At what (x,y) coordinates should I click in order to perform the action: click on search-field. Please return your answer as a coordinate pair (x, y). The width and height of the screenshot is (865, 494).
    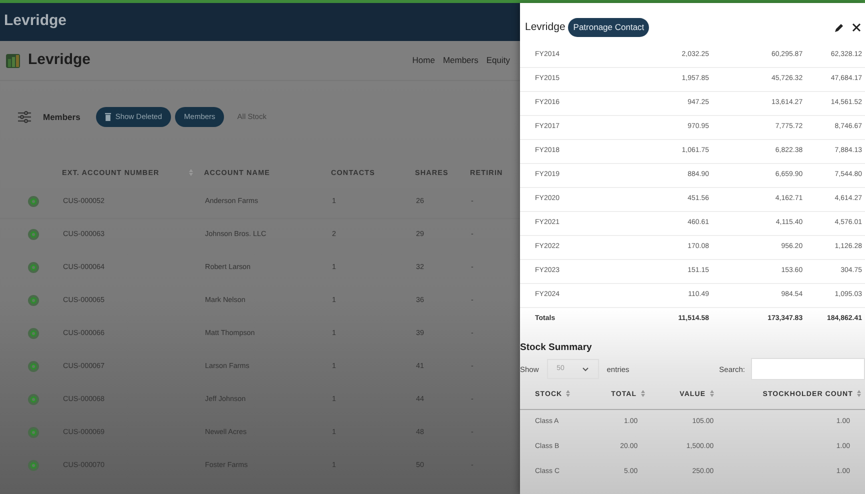
    Looking at the image, I should click on (808, 369).